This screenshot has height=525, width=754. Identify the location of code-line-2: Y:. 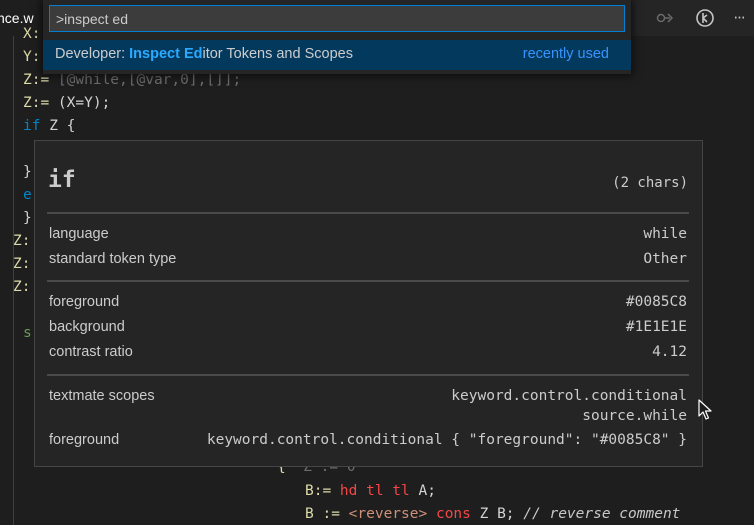
(32, 57).